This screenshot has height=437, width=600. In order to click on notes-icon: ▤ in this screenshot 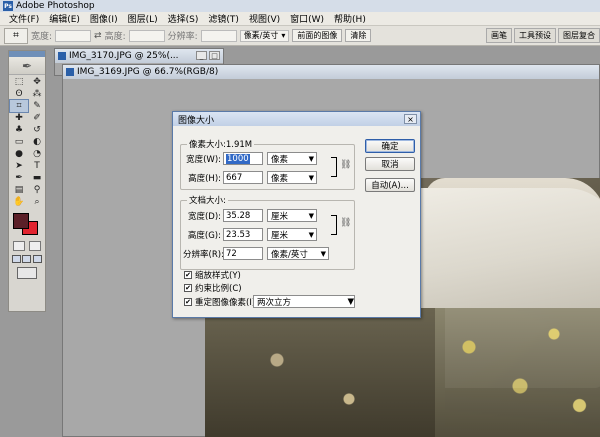, I will do `click(19, 190)`.